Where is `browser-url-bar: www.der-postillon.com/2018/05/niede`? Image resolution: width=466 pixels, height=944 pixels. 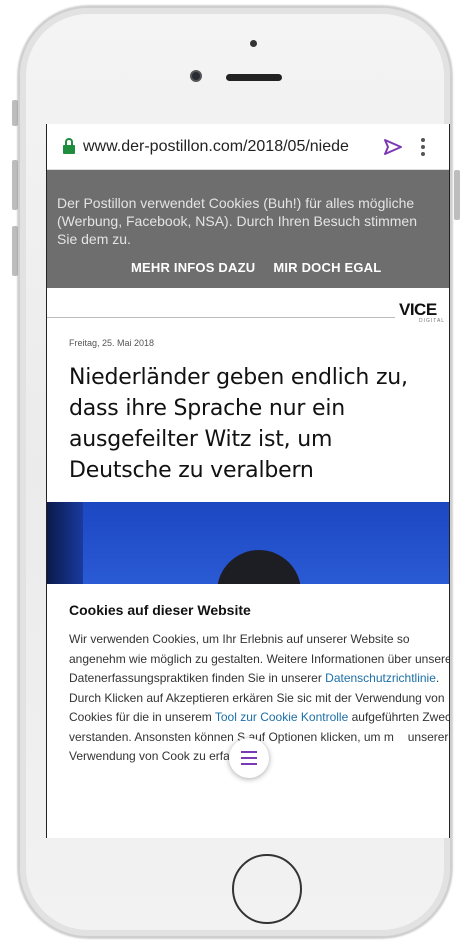
browser-url-bar: www.der-postillon.com/2018/05/niede is located at coordinates (248, 147).